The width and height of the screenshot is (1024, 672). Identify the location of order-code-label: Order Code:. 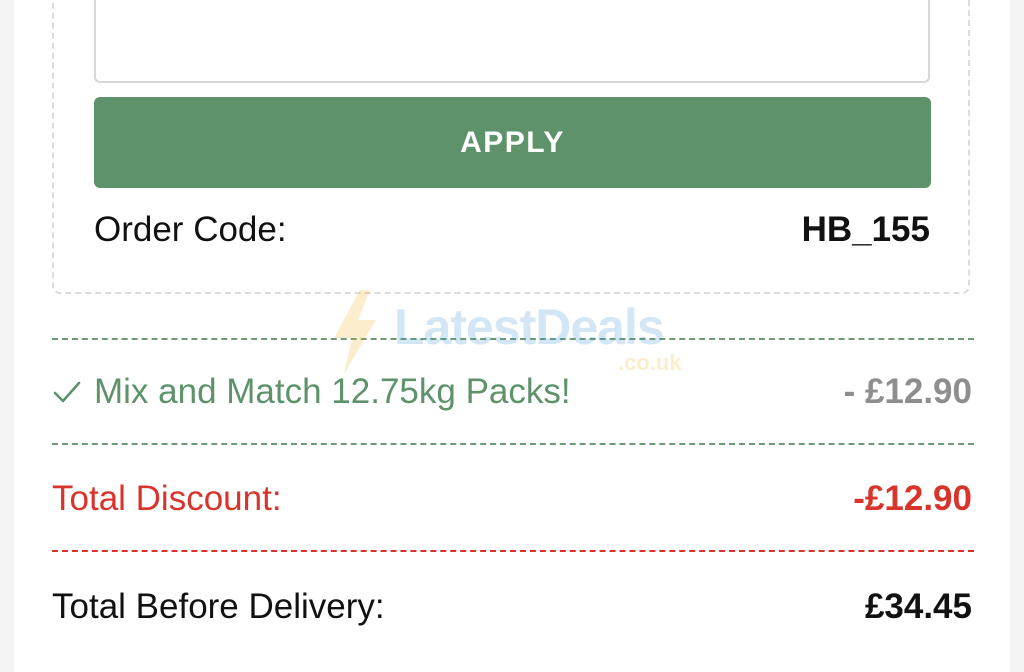
(190, 229).